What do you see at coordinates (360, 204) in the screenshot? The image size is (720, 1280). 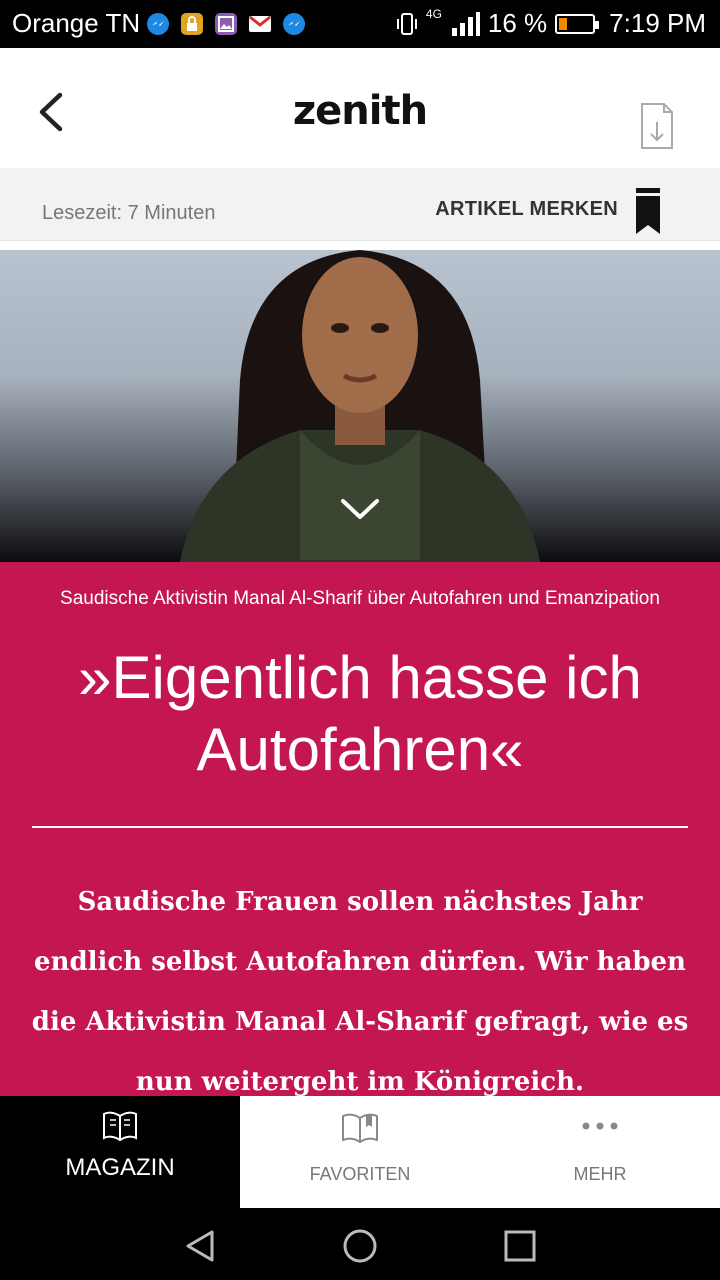 I see `article-info-bar: Lesezeit: 7 Minuten ARTIKEL MERKEN` at bounding box center [360, 204].